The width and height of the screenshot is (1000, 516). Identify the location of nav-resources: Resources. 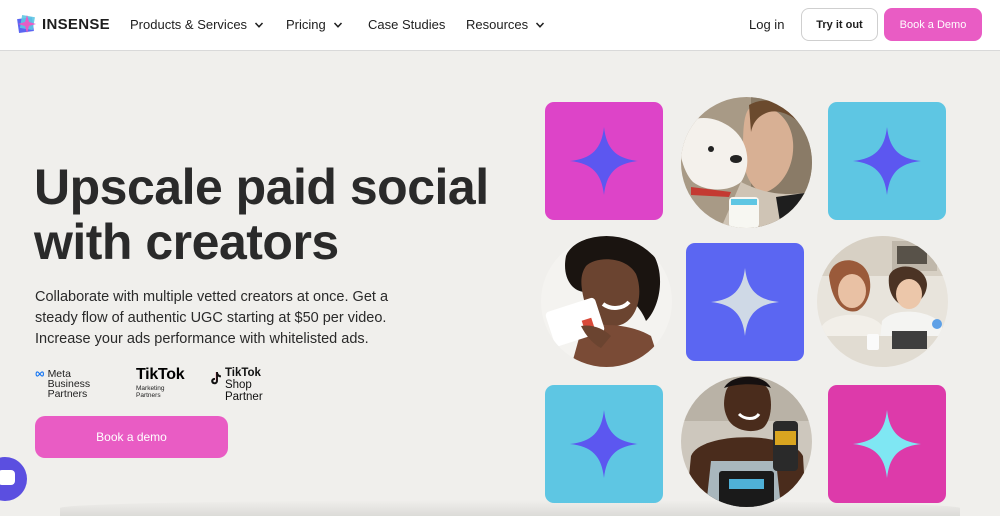
(505, 24).